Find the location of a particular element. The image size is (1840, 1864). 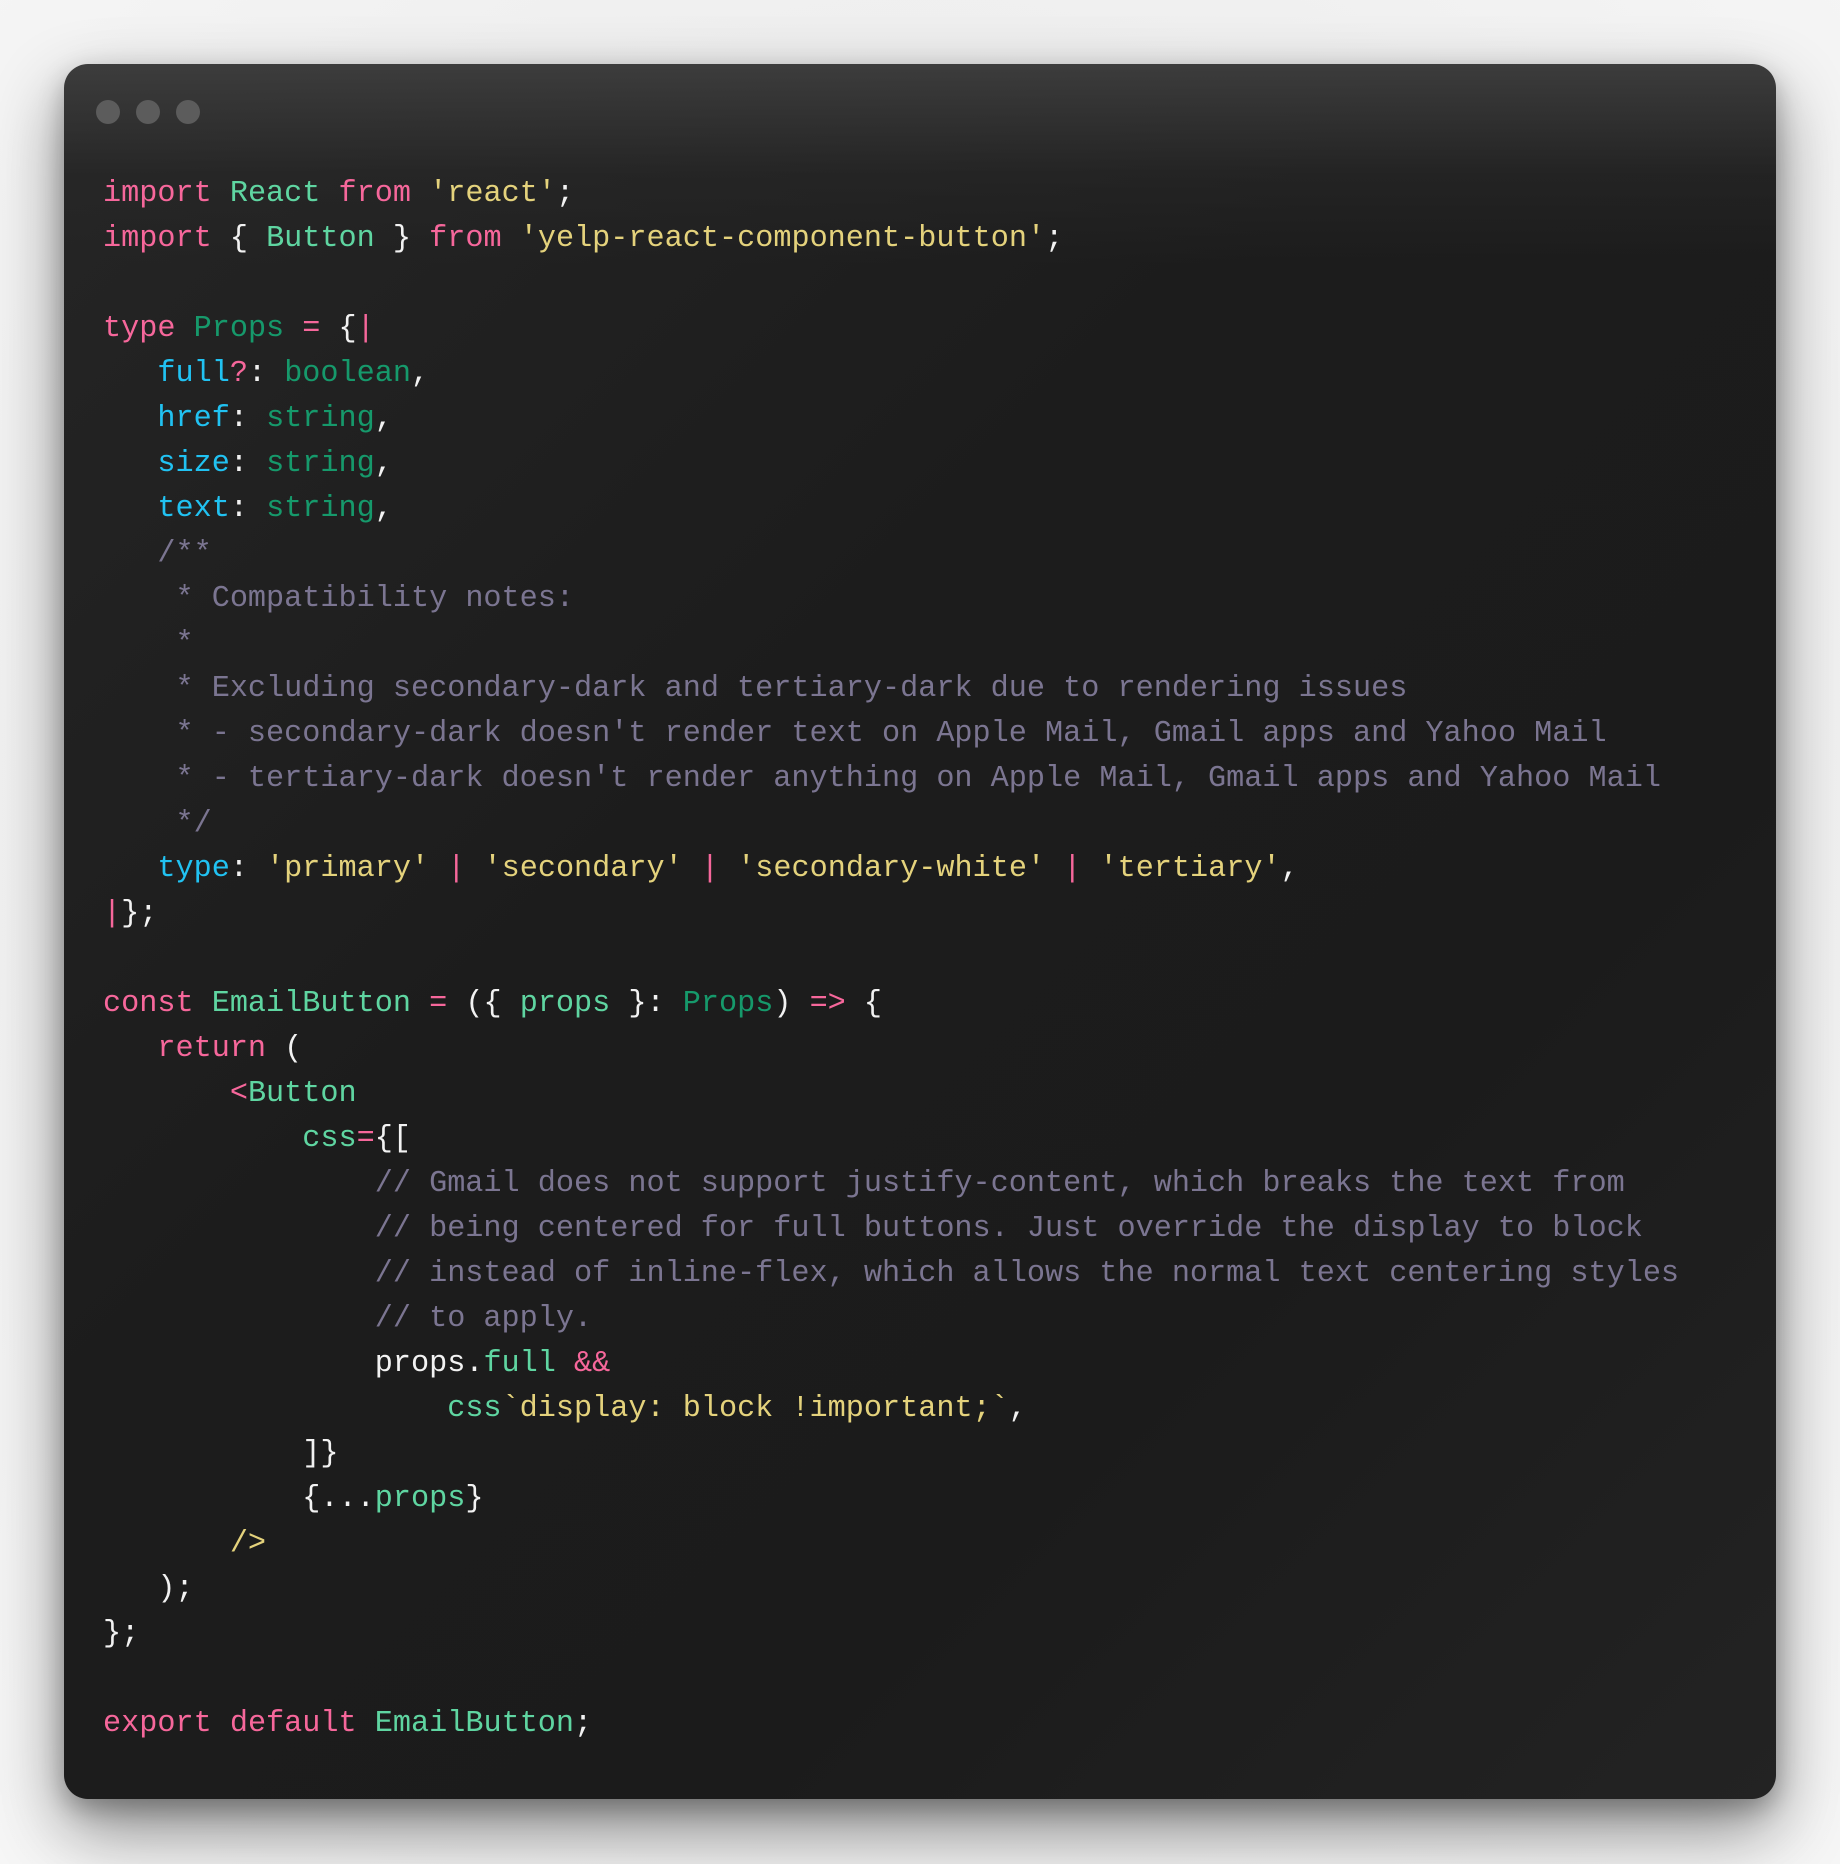

keyword-token: ? is located at coordinates (238, 374).